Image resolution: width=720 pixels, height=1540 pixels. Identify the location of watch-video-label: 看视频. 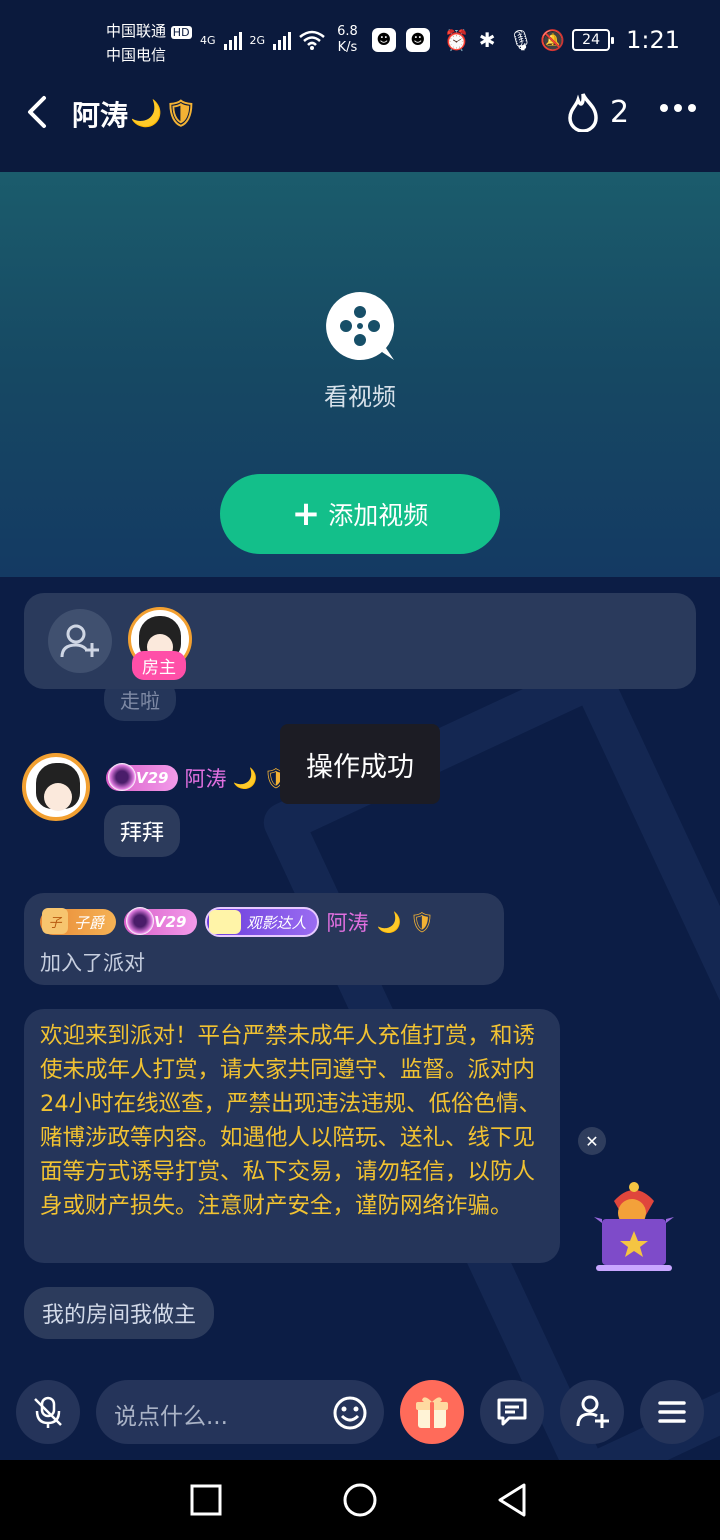
(360, 397).